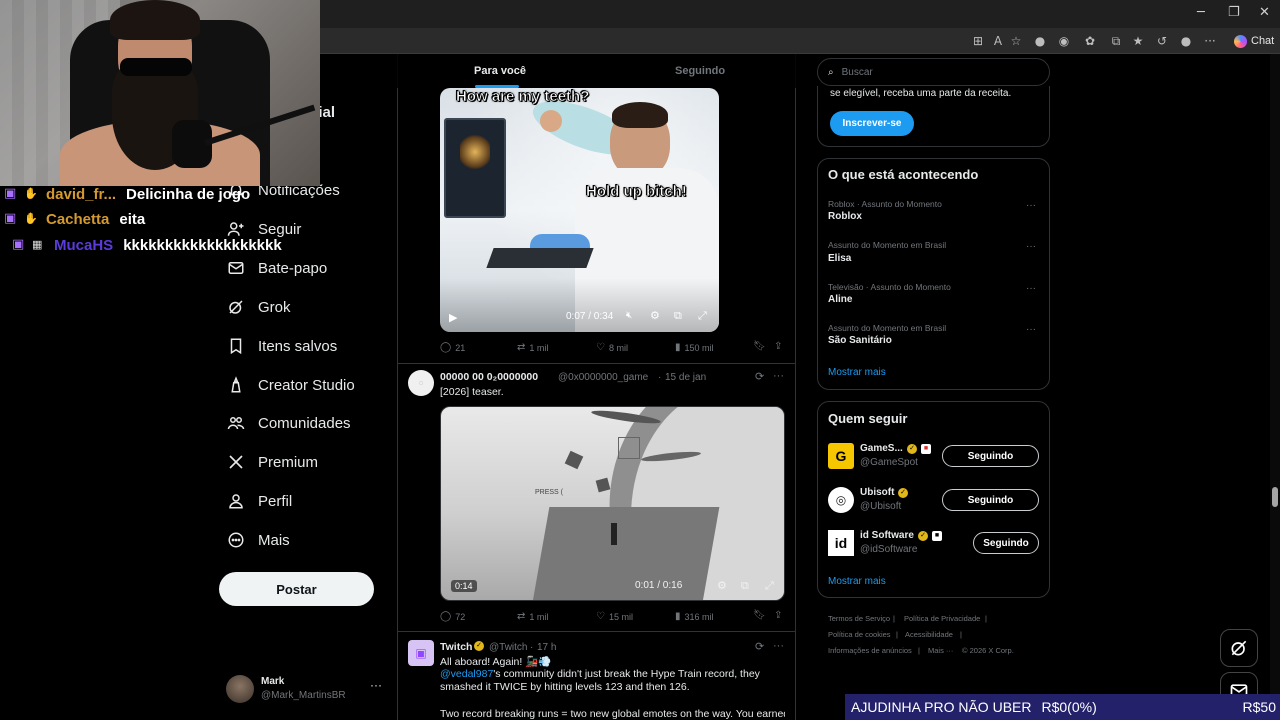 Image resolution: width=1280 pixels, height=720 pixels. I want to click on avatar: ▣, so click(421, 653).